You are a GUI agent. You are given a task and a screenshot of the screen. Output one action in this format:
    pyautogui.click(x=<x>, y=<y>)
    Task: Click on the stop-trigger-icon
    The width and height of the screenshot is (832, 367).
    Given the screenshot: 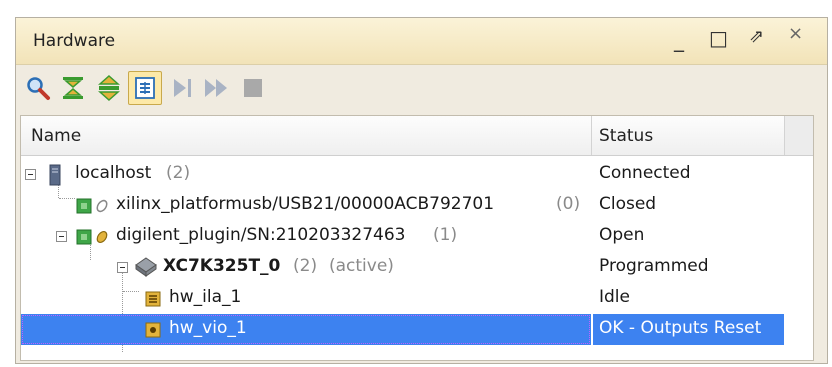 What is the action you would take?
    pyautogui.click(x=253, y=88)
    